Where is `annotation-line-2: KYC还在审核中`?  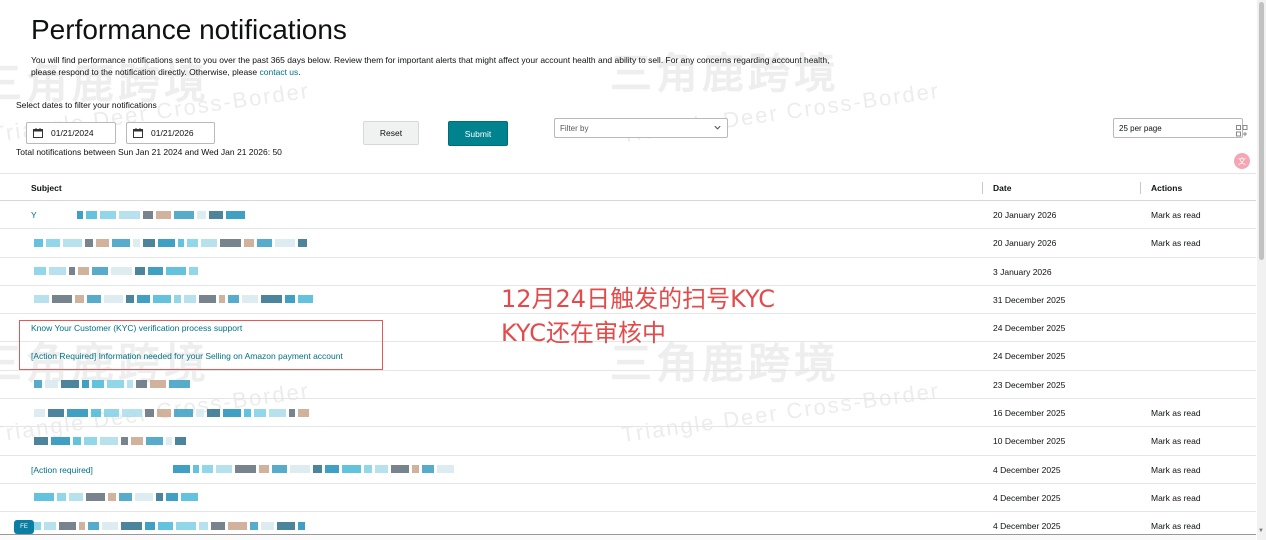 annotation-line-2: KYC还在审核中 is located at coordinates (583, 333).